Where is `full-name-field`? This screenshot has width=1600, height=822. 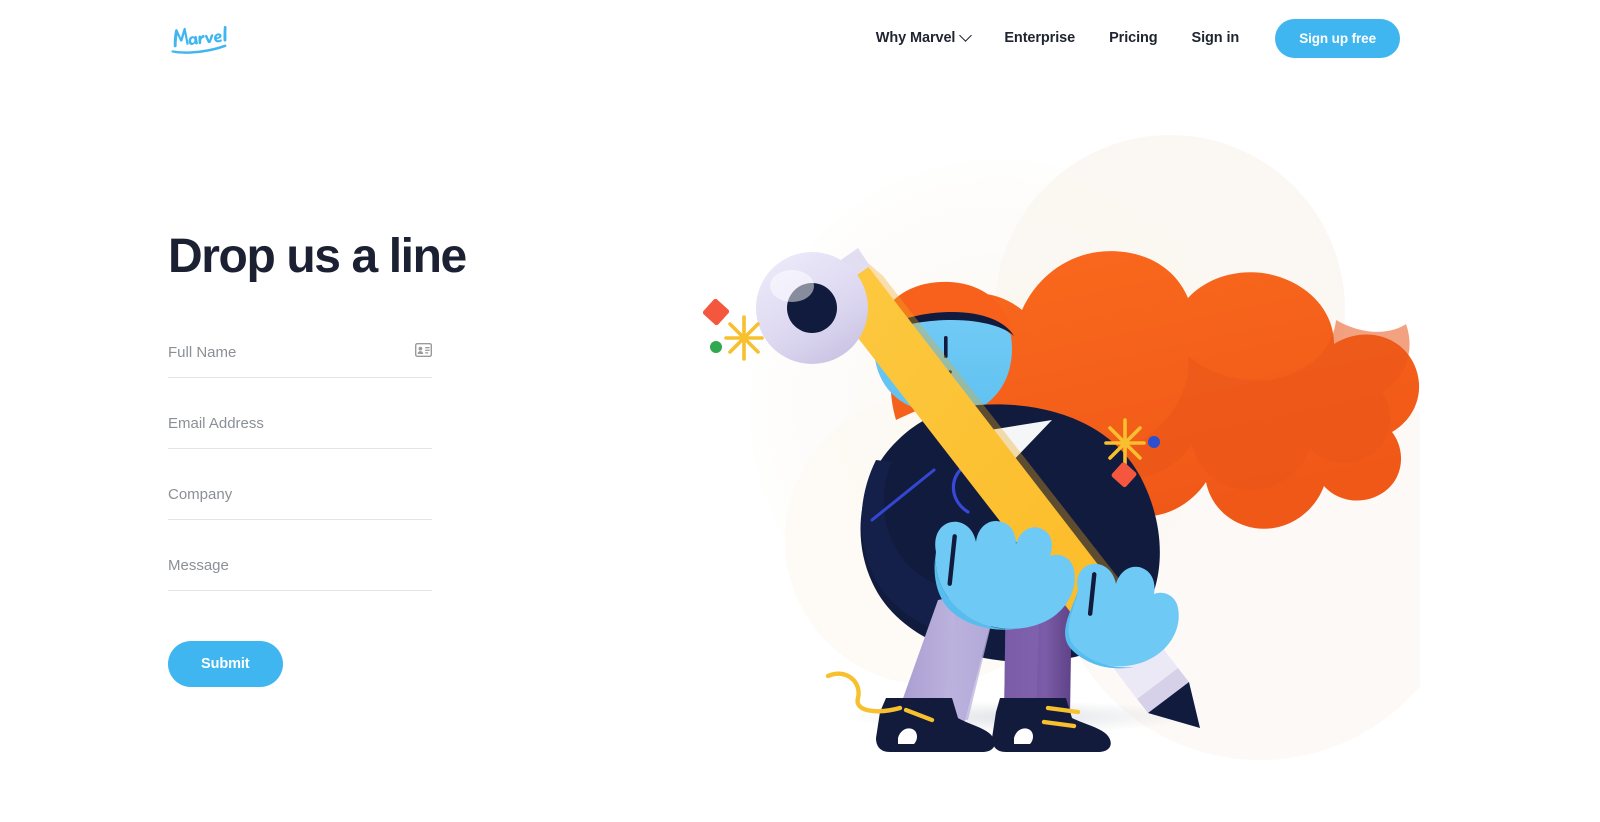
full-name-field is located at coordinates (300, 356).